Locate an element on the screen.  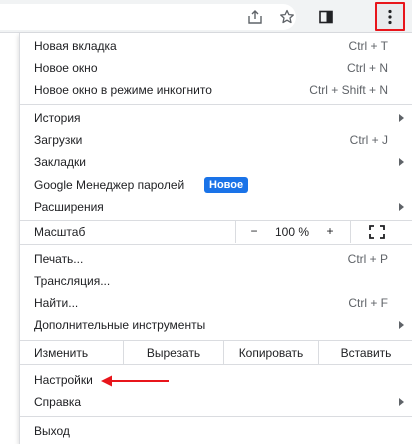
menu-item-label: Настройки is located at coordinates (63, 380).